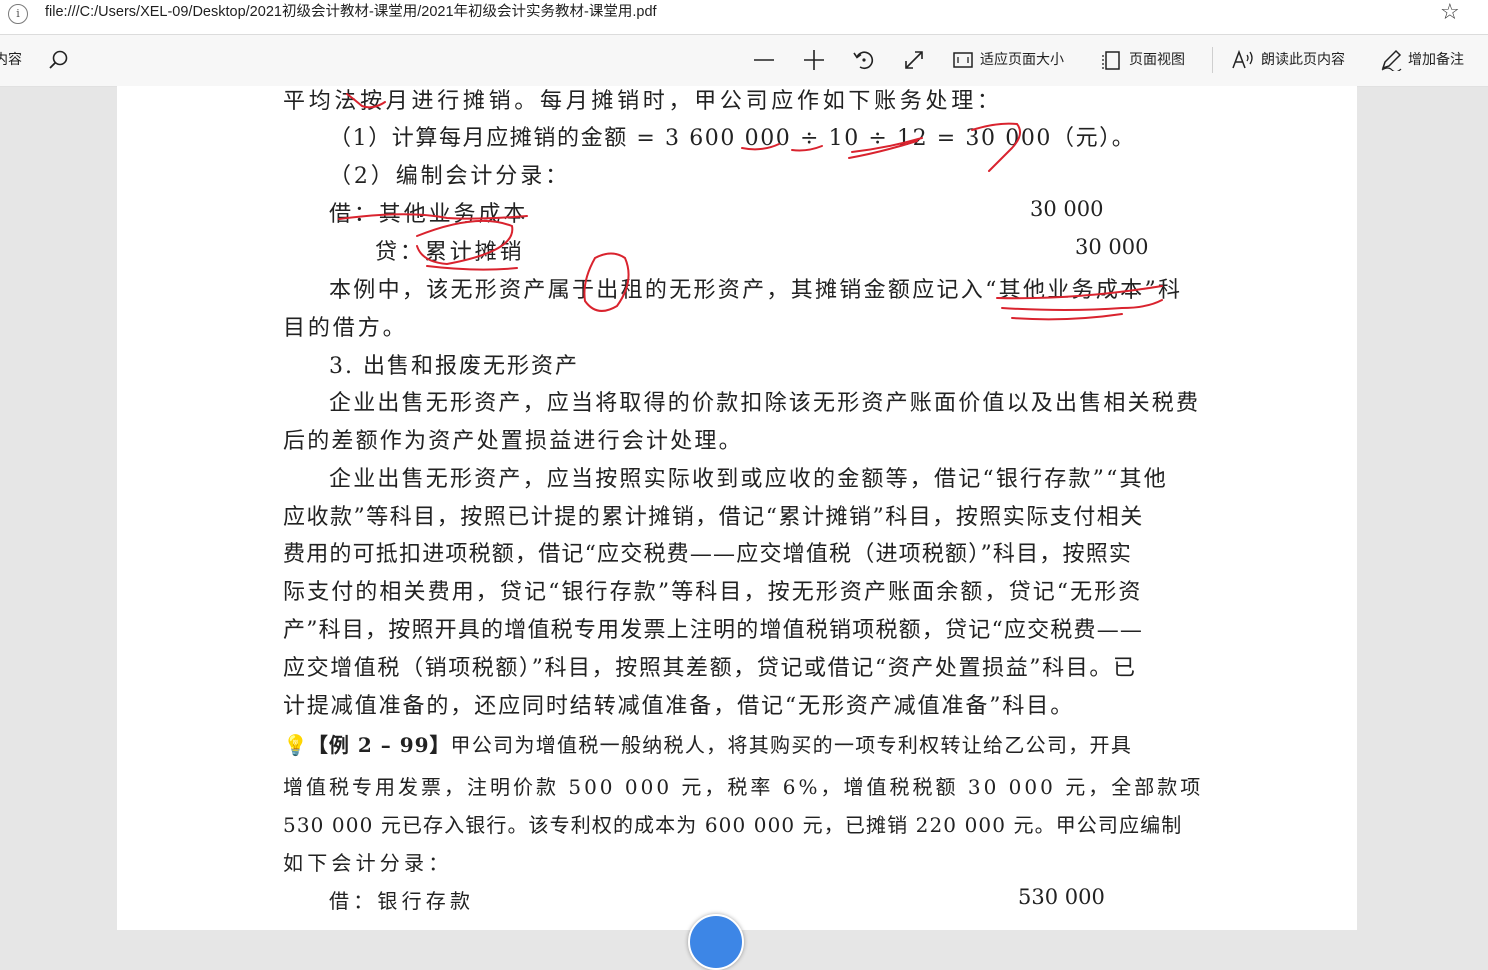 The image size is (1488, 970). Describe the element at coordinates (710, 668) in the screenshot. I see `text-line: 应交增值税（销项税额）”科目，按照其差额，贷记或借记“资产处置损益”科目。已` at that location.